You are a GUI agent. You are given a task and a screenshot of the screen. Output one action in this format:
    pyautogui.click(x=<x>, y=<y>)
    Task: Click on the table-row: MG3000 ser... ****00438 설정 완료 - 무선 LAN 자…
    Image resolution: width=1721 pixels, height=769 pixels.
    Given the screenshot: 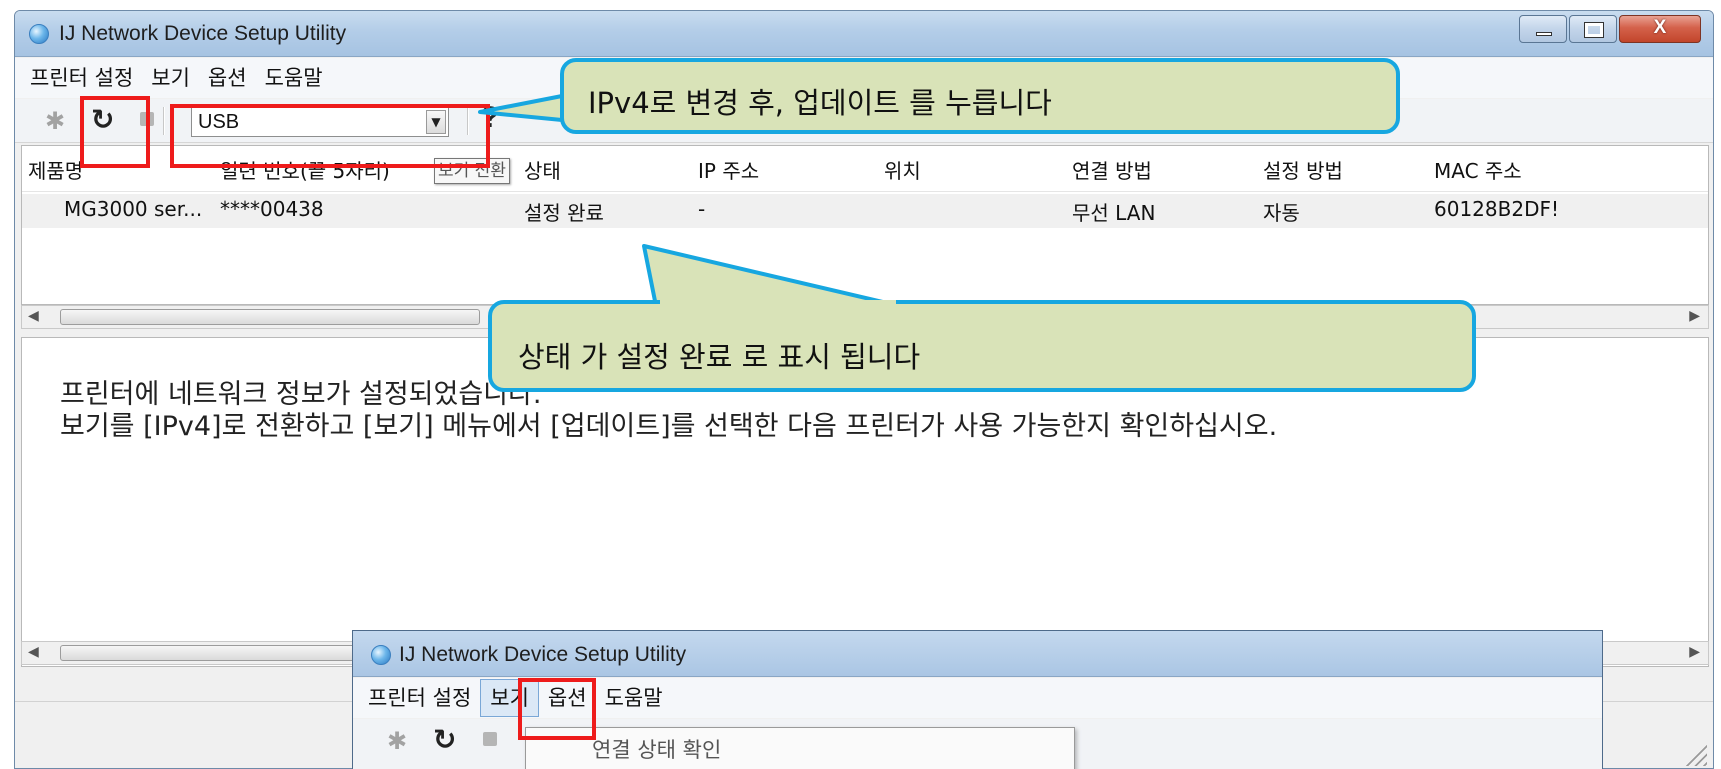 What is the action you would take?
    pyautogui.click(x=865, y=211)
    